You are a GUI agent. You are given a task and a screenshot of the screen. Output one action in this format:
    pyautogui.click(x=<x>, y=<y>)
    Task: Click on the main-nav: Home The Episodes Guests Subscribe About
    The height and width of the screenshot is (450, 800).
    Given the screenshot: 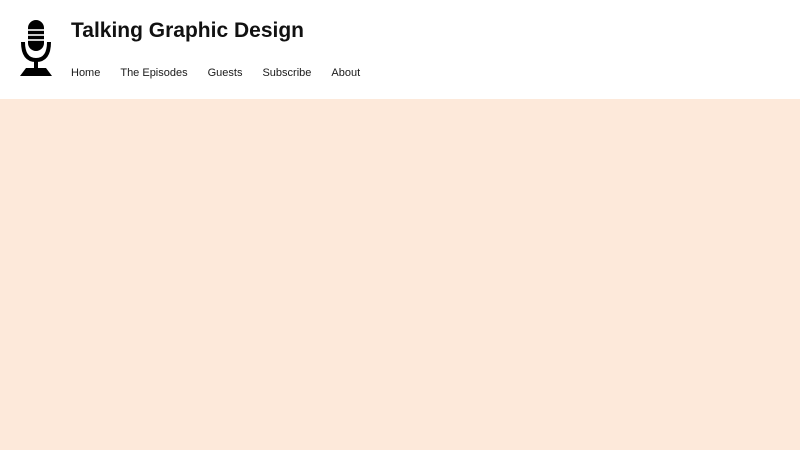 What is the action you would take?
    pyautogui.click(x=215, y=73)
    